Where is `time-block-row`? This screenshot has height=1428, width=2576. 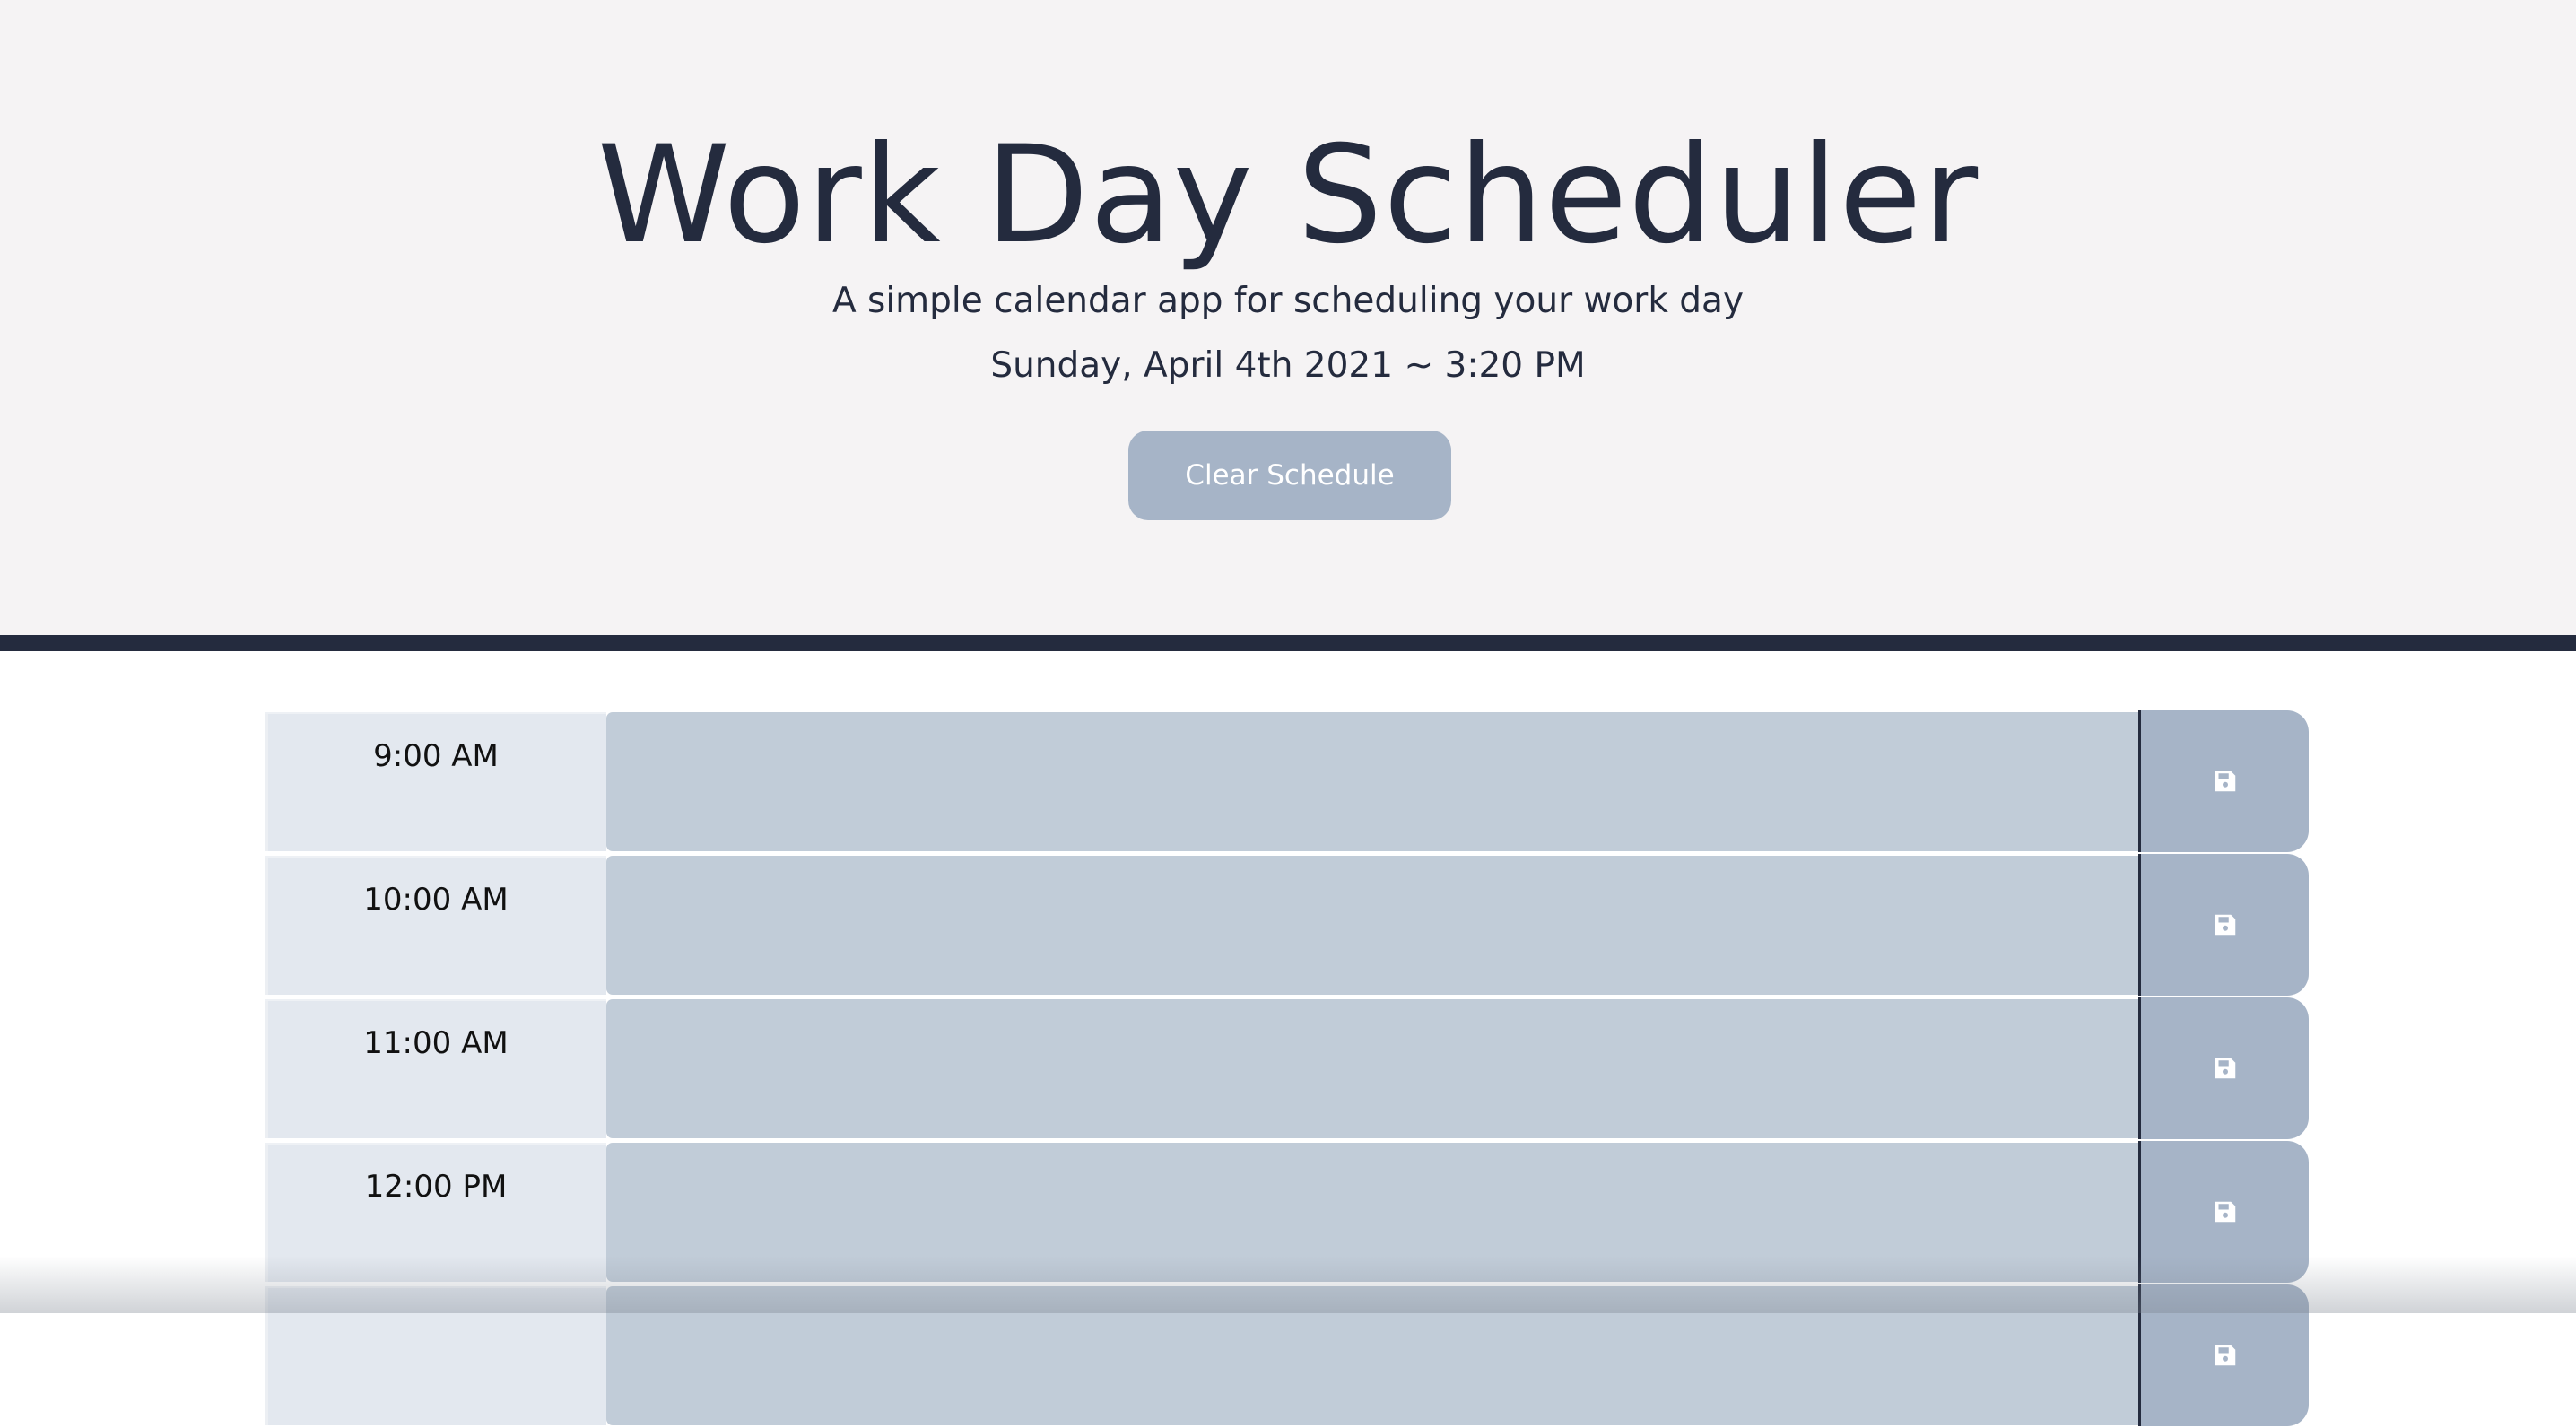
time-block-row is located at coordinates (1289, 1356).